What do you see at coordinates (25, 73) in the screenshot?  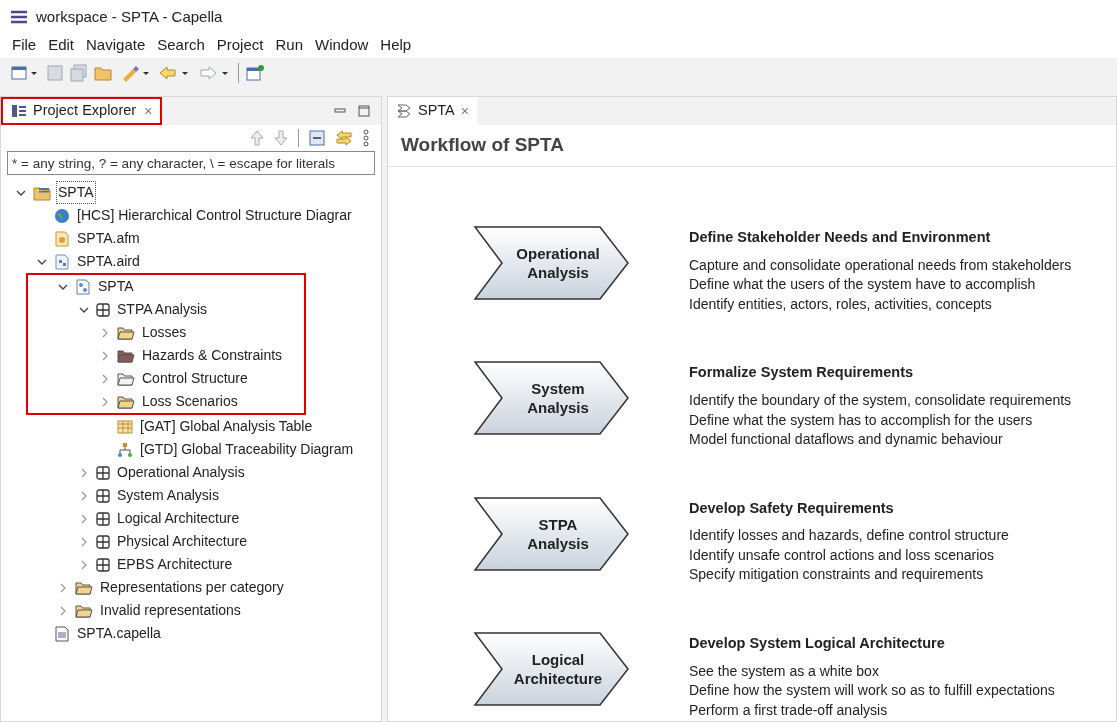 I see `new-icon` at bounding box center [25, 73].